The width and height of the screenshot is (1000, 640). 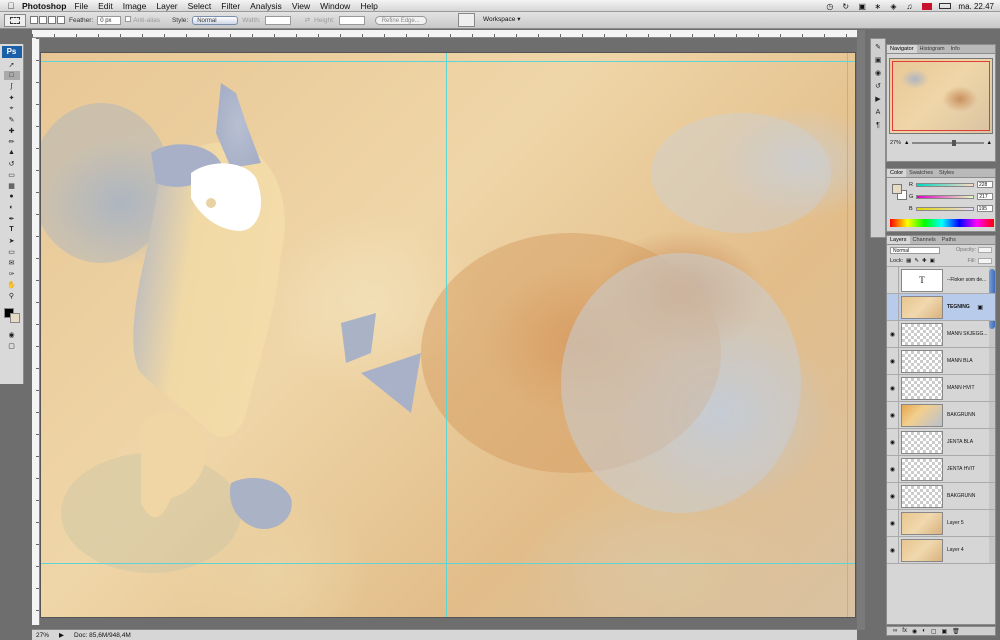 What do you see at coordinates (230, 6) in the screenshot?
I see `menu-filter: Filter` at bounding box center [230, 6].